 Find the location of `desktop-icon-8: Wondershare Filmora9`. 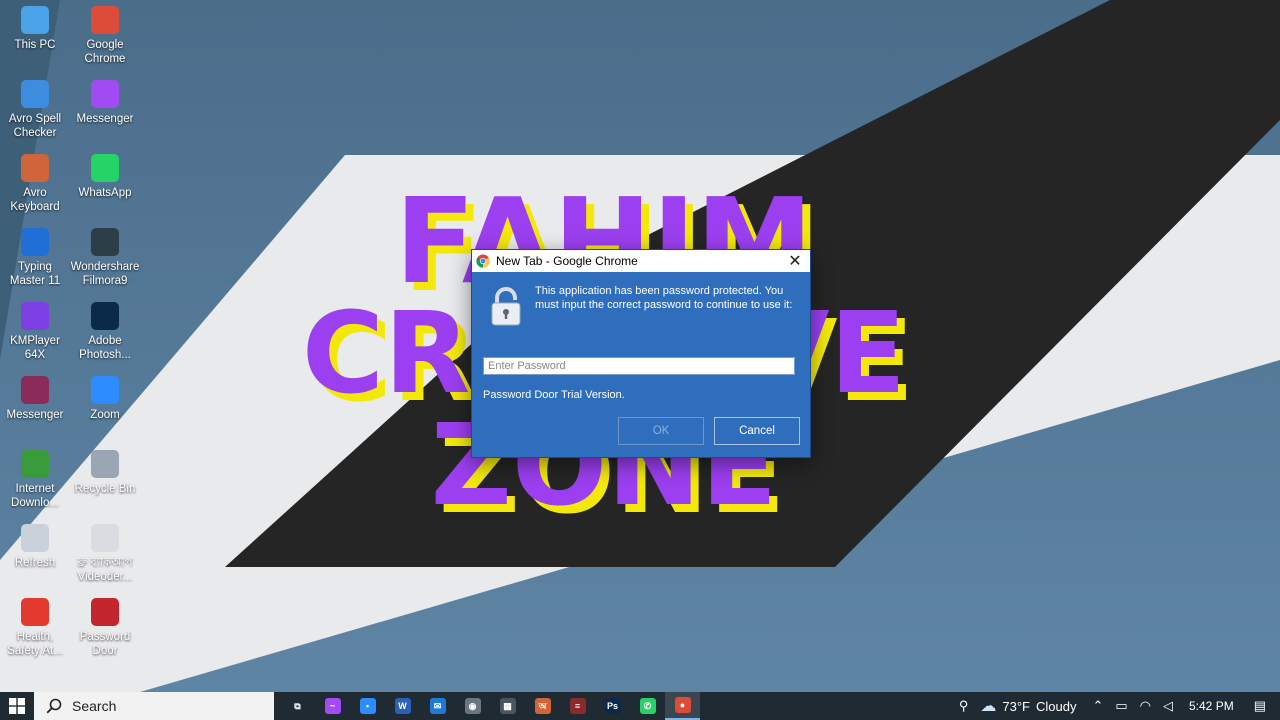

desktop-icon-8: Wondershare Filmora9 is located at coordinates (105, 258).